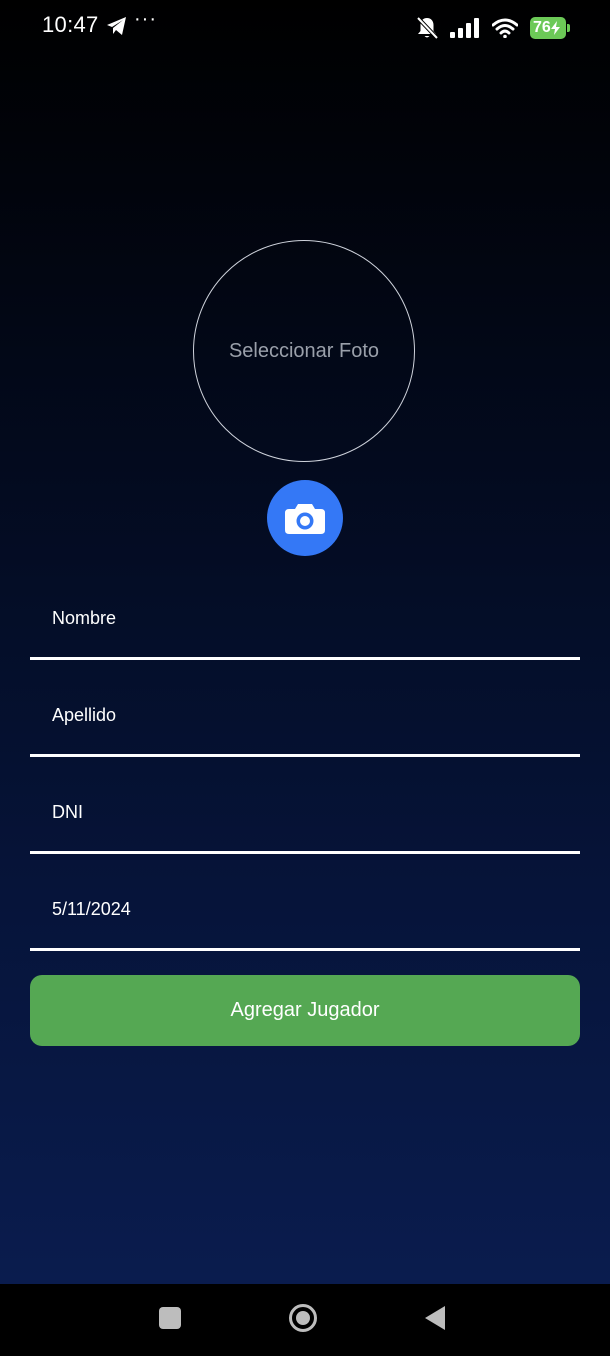  What do you see at coordinates (305, 28) in the screenshot?
I see `status-bar: 10:47 ··· 76` at bounding box center [305, 28].